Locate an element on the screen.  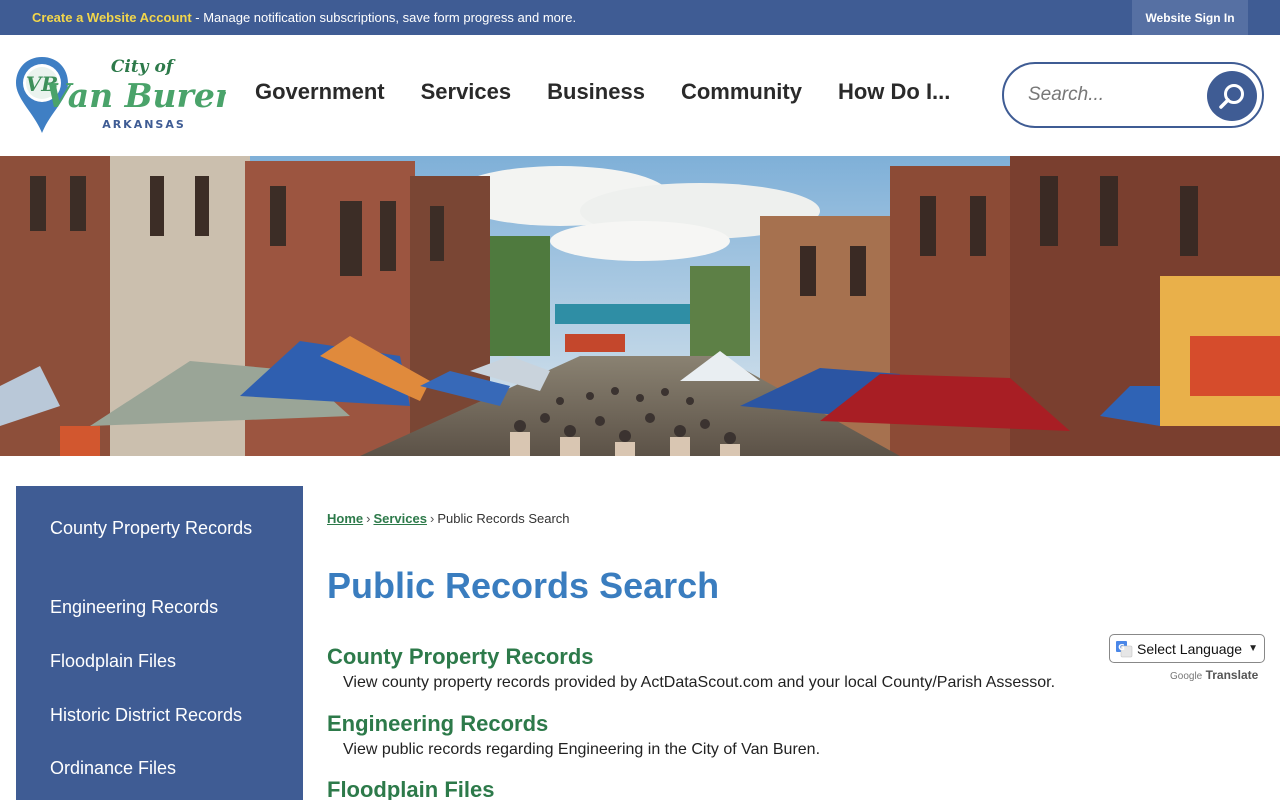
nav-business: Business is located at coordinates (596, 92).